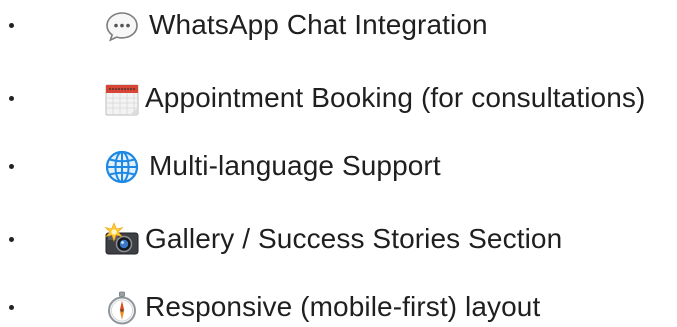  I want to click on list-item: WhatsApp Chat Integration, so click(338, 24).